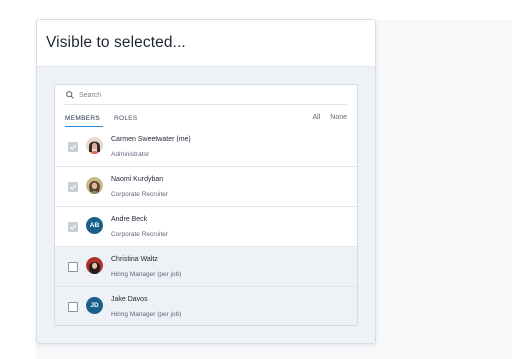 The width and height of the screenshot is (512, 359). I want to click on select-links: All None, so click(329, 117).